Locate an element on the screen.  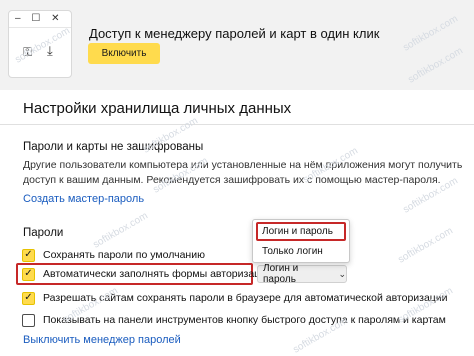
autofill-mode-dropdown: Логин и пароль Только логин is located at coordinates (301, 241).